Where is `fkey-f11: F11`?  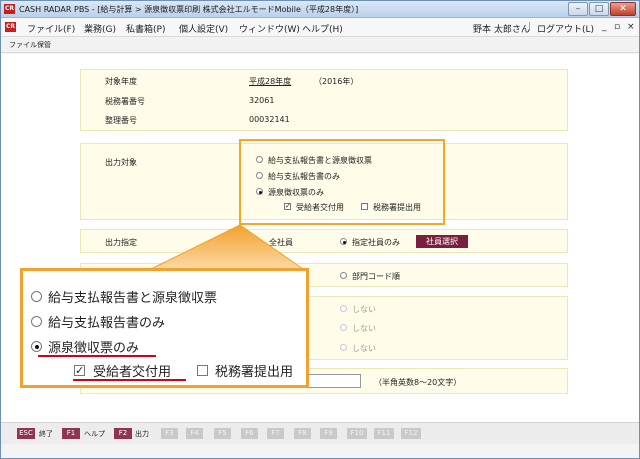 fkey-f11: F11 is located at coordinates (384, 433).